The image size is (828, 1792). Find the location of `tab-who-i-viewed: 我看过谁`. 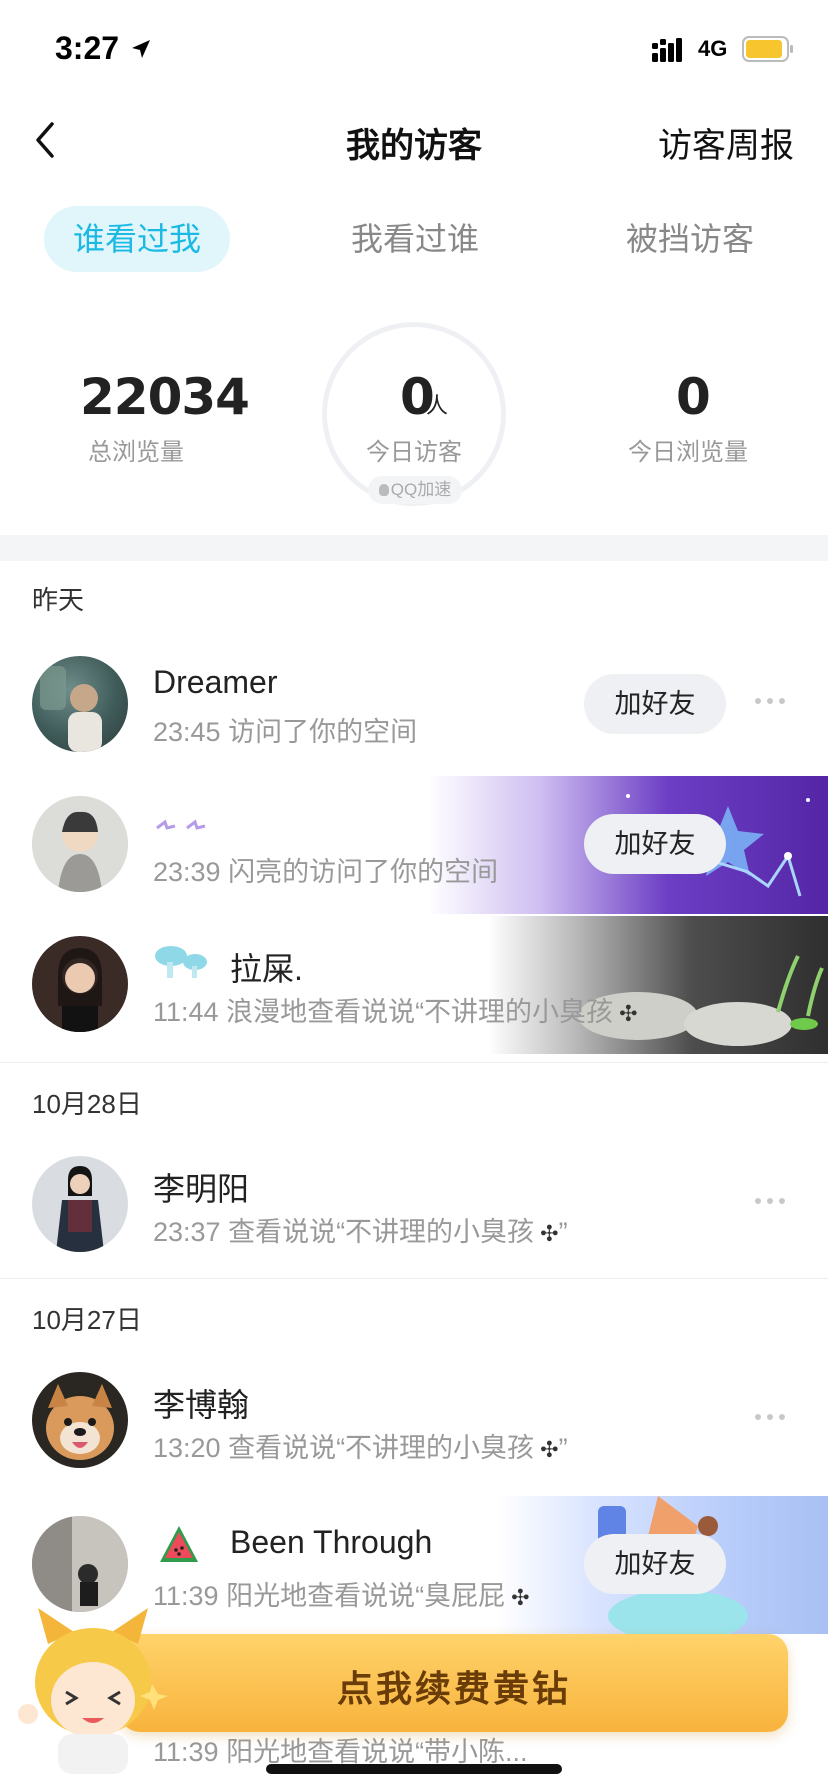

tab-who-i-viewed: 我看过谁 is located at coordinates (415, 239).